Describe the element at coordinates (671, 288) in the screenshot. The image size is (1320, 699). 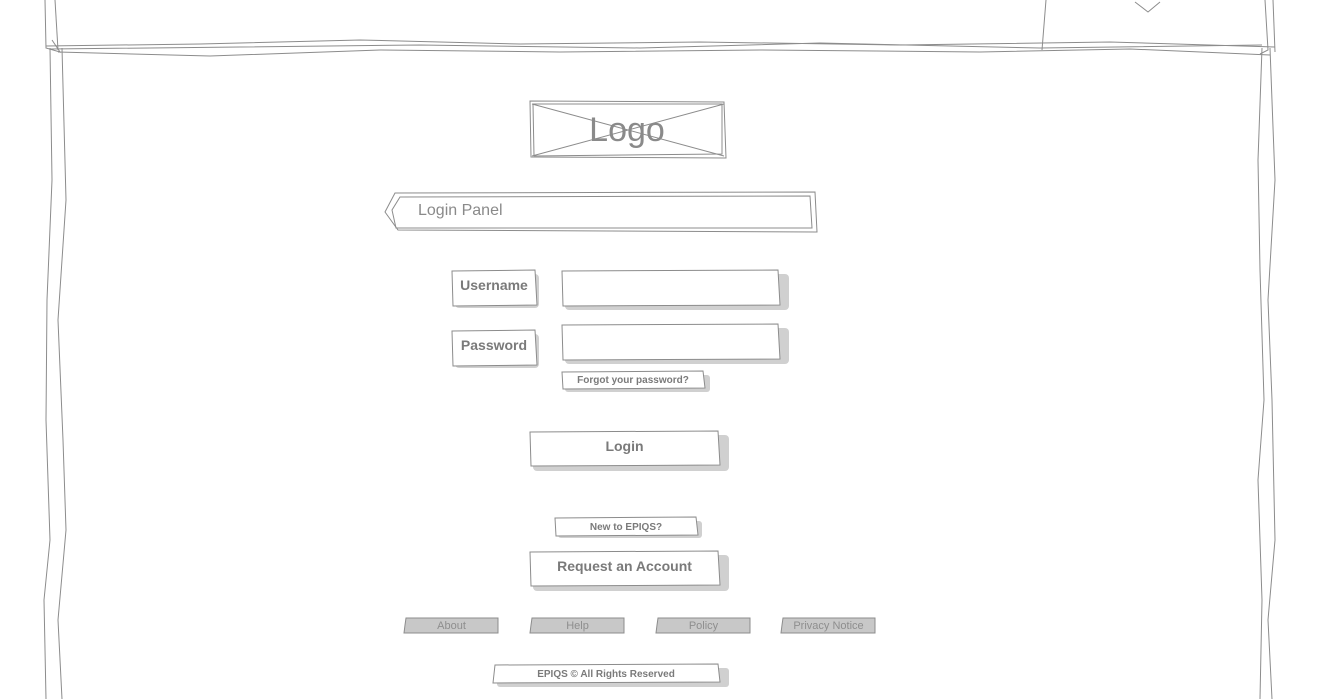
I see `username-input` at that location.